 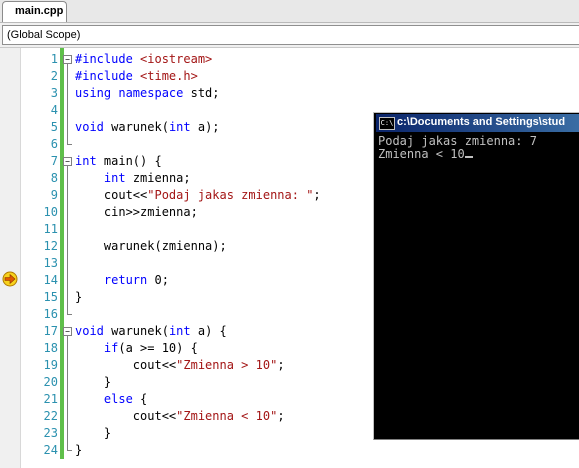 I want to click on line-number: 12, so click(x=50, y=246).